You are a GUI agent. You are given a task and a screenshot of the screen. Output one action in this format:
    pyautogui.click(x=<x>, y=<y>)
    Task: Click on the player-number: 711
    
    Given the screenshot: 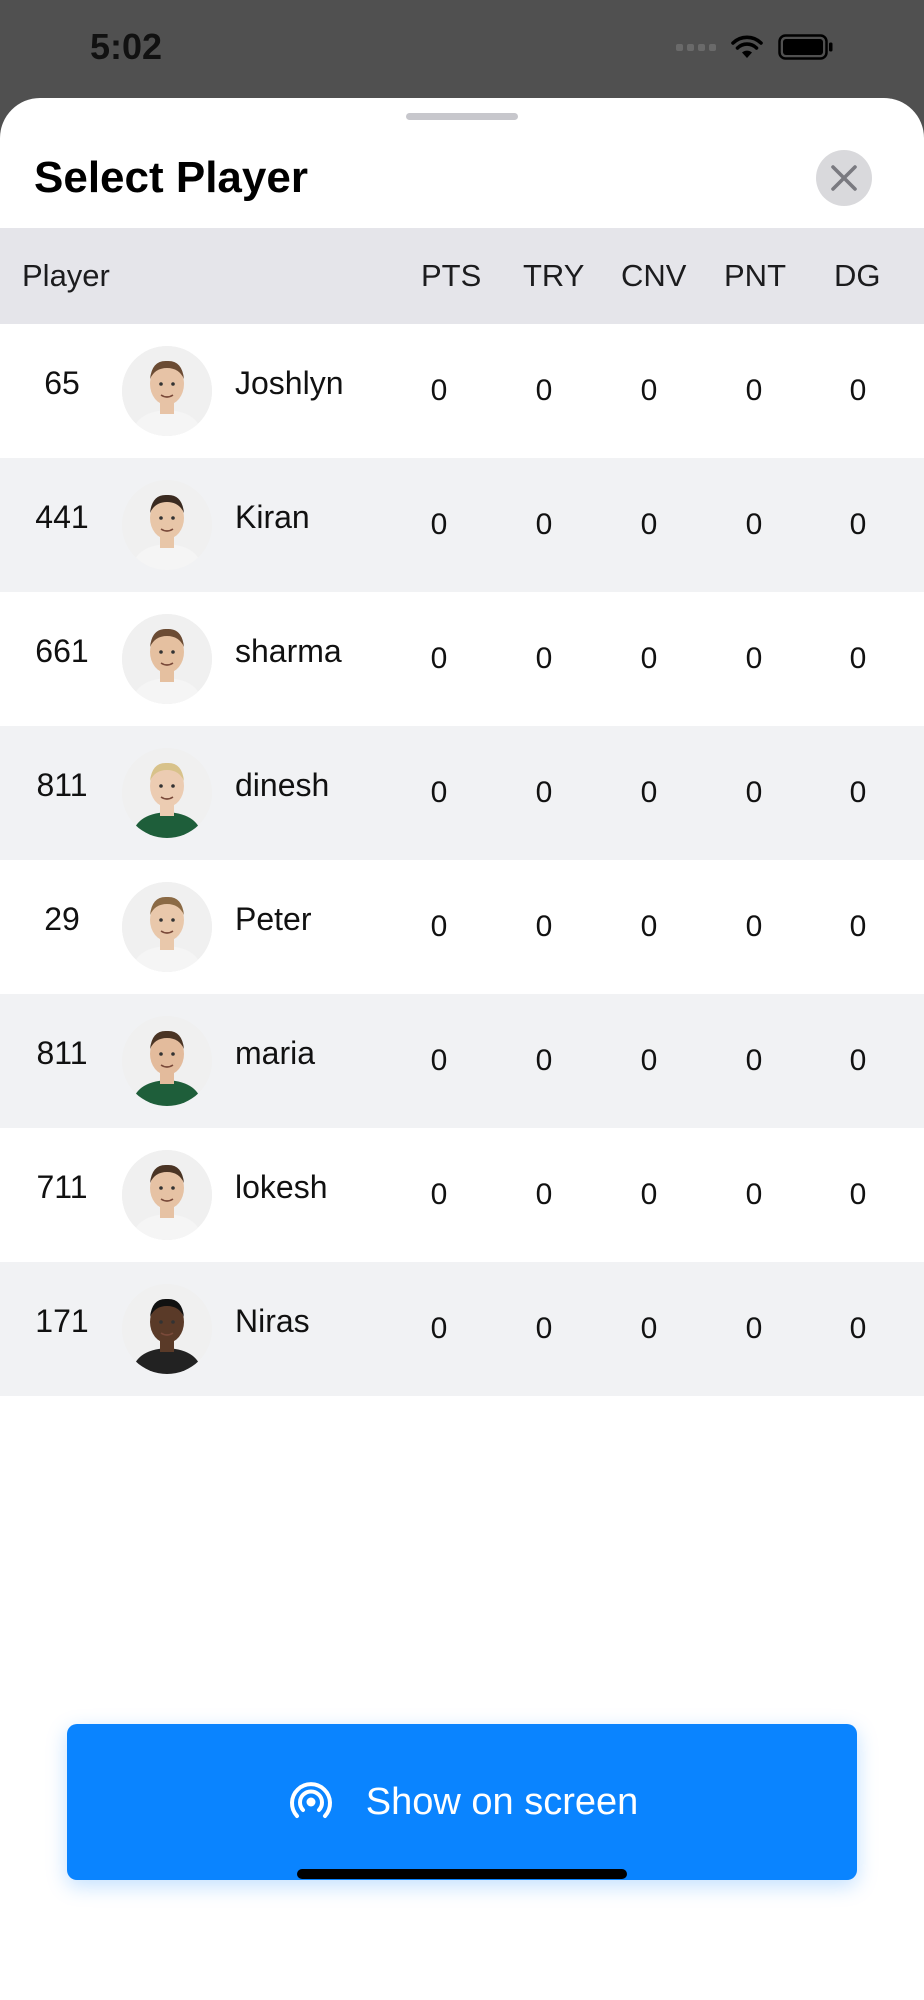 What is the action you would take?
    pyautogui.click(x=62, y=1187)
    